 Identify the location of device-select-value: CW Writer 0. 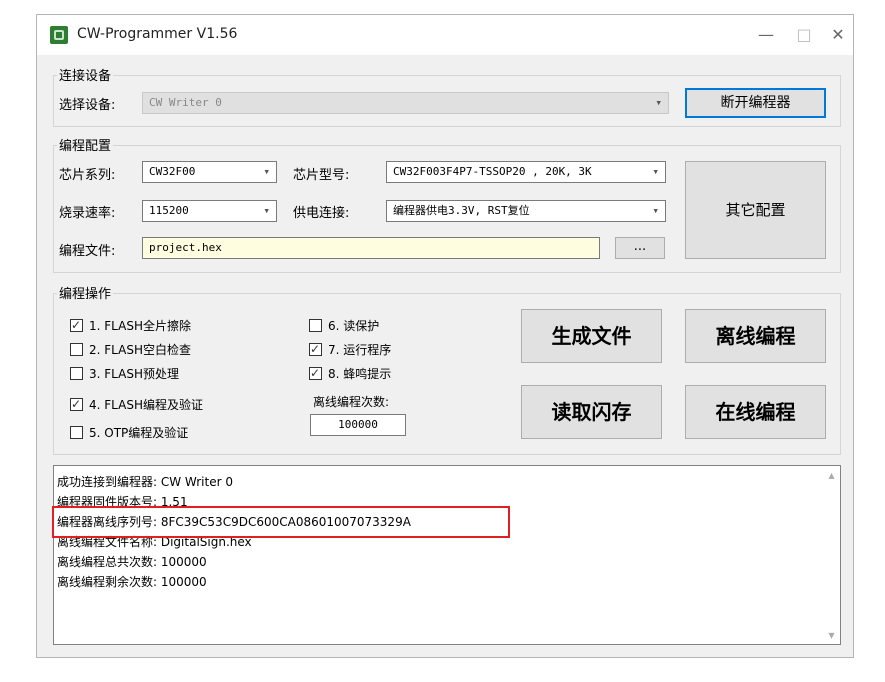
(185, 102).